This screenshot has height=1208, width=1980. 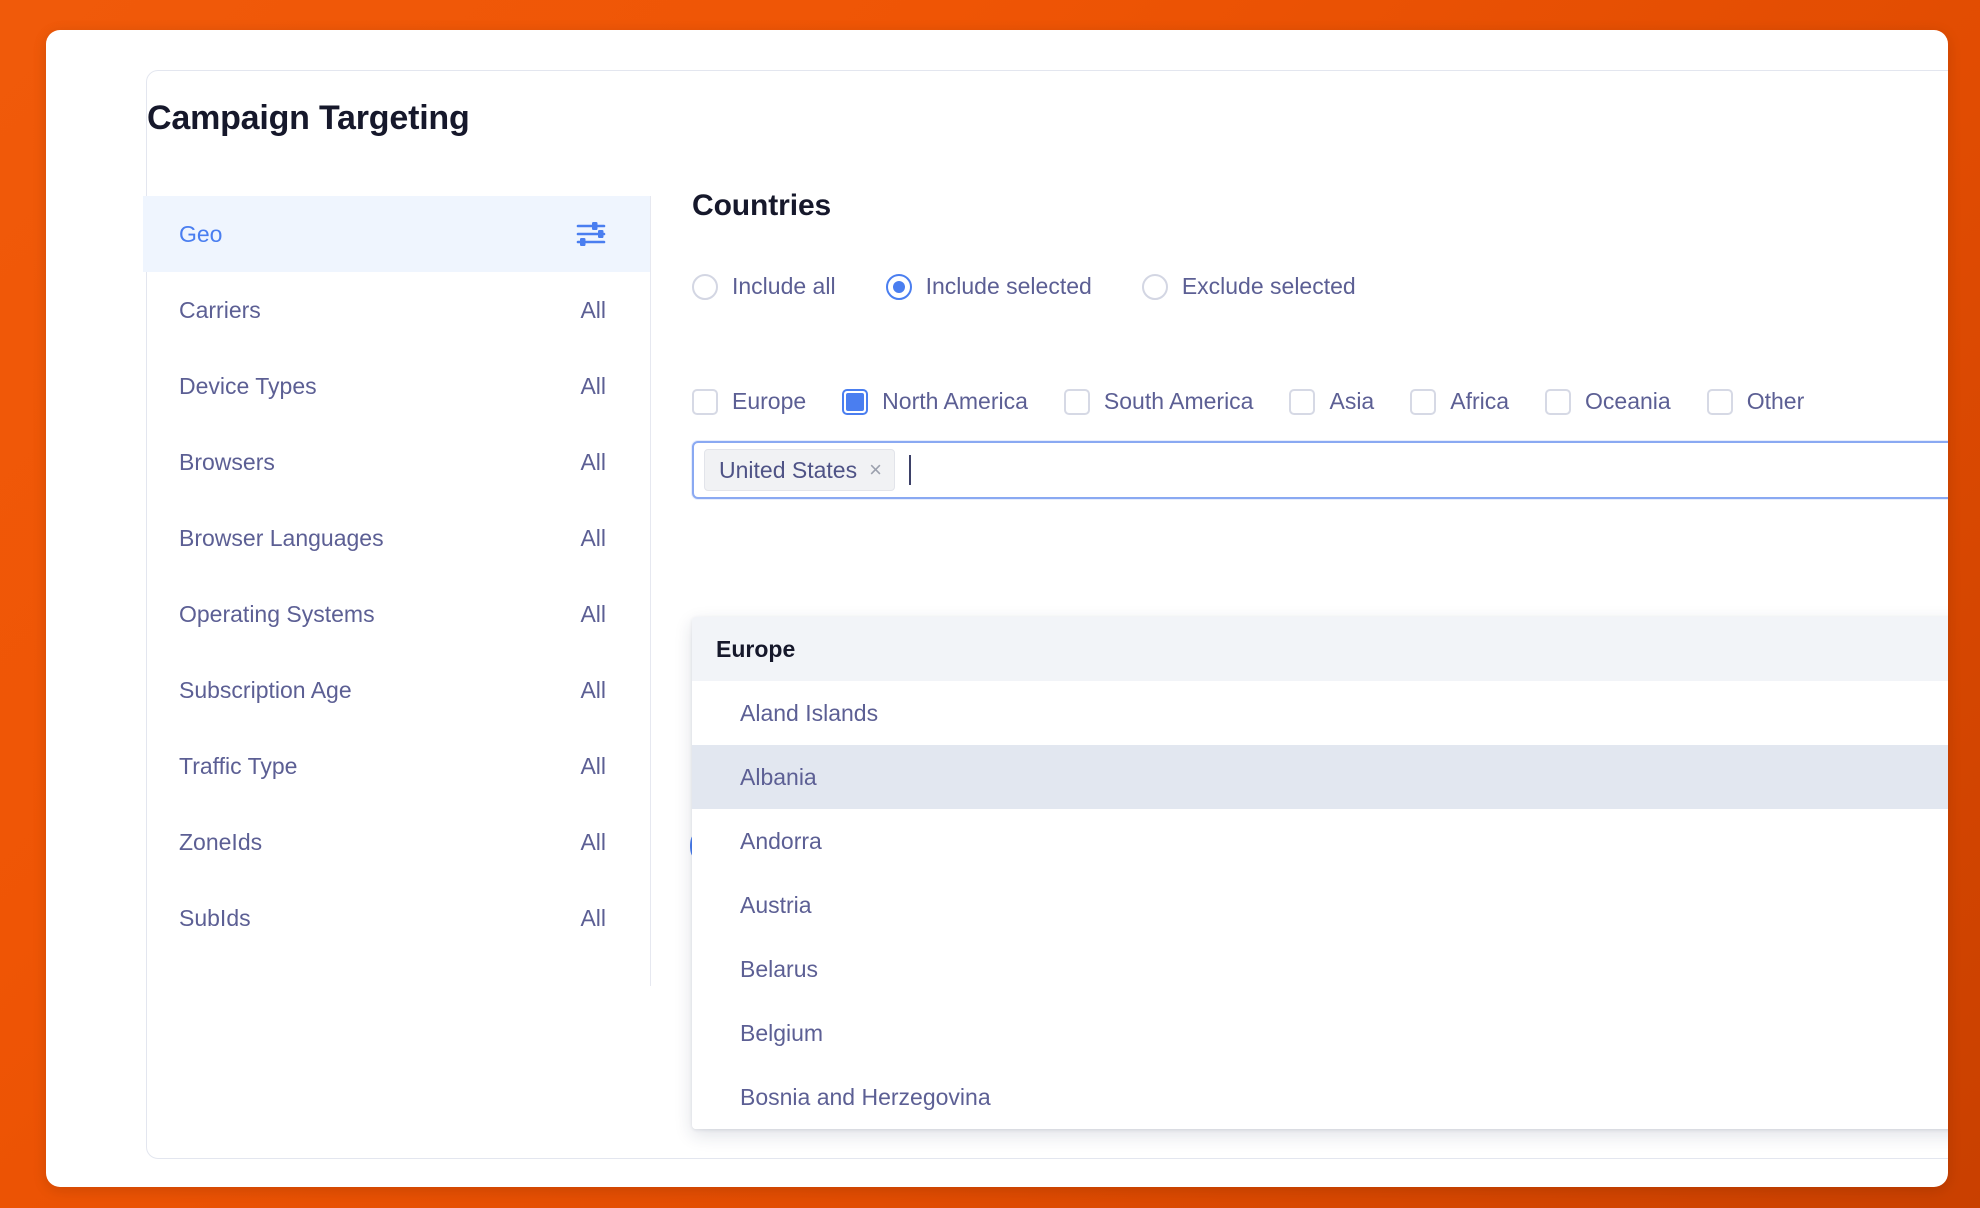 What do you see at coordinates (227, 461) in the screenshot?
I see `sidebar-item-label: Browsers` at bounding box center [227, 461].